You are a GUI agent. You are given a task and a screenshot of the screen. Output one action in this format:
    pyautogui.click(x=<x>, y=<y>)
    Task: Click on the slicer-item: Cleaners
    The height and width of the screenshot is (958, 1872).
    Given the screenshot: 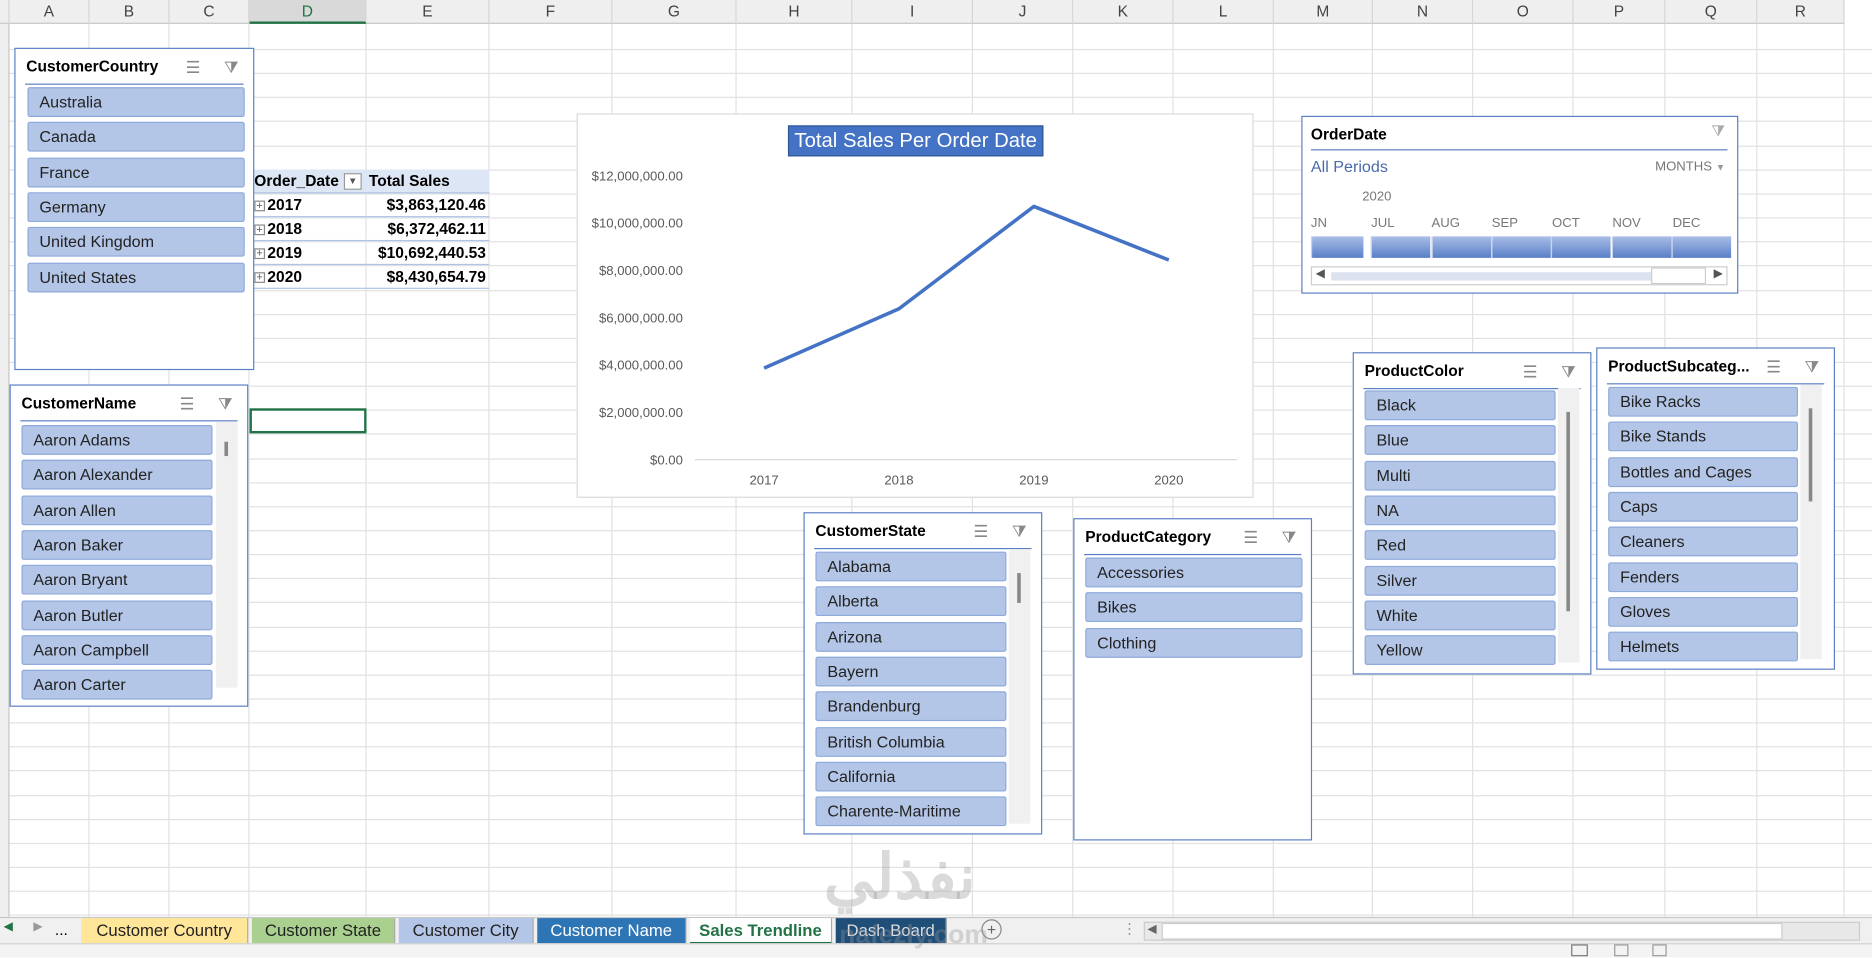 What is the action you would take?
    pyautogui.click(x=1703, y=542)
    